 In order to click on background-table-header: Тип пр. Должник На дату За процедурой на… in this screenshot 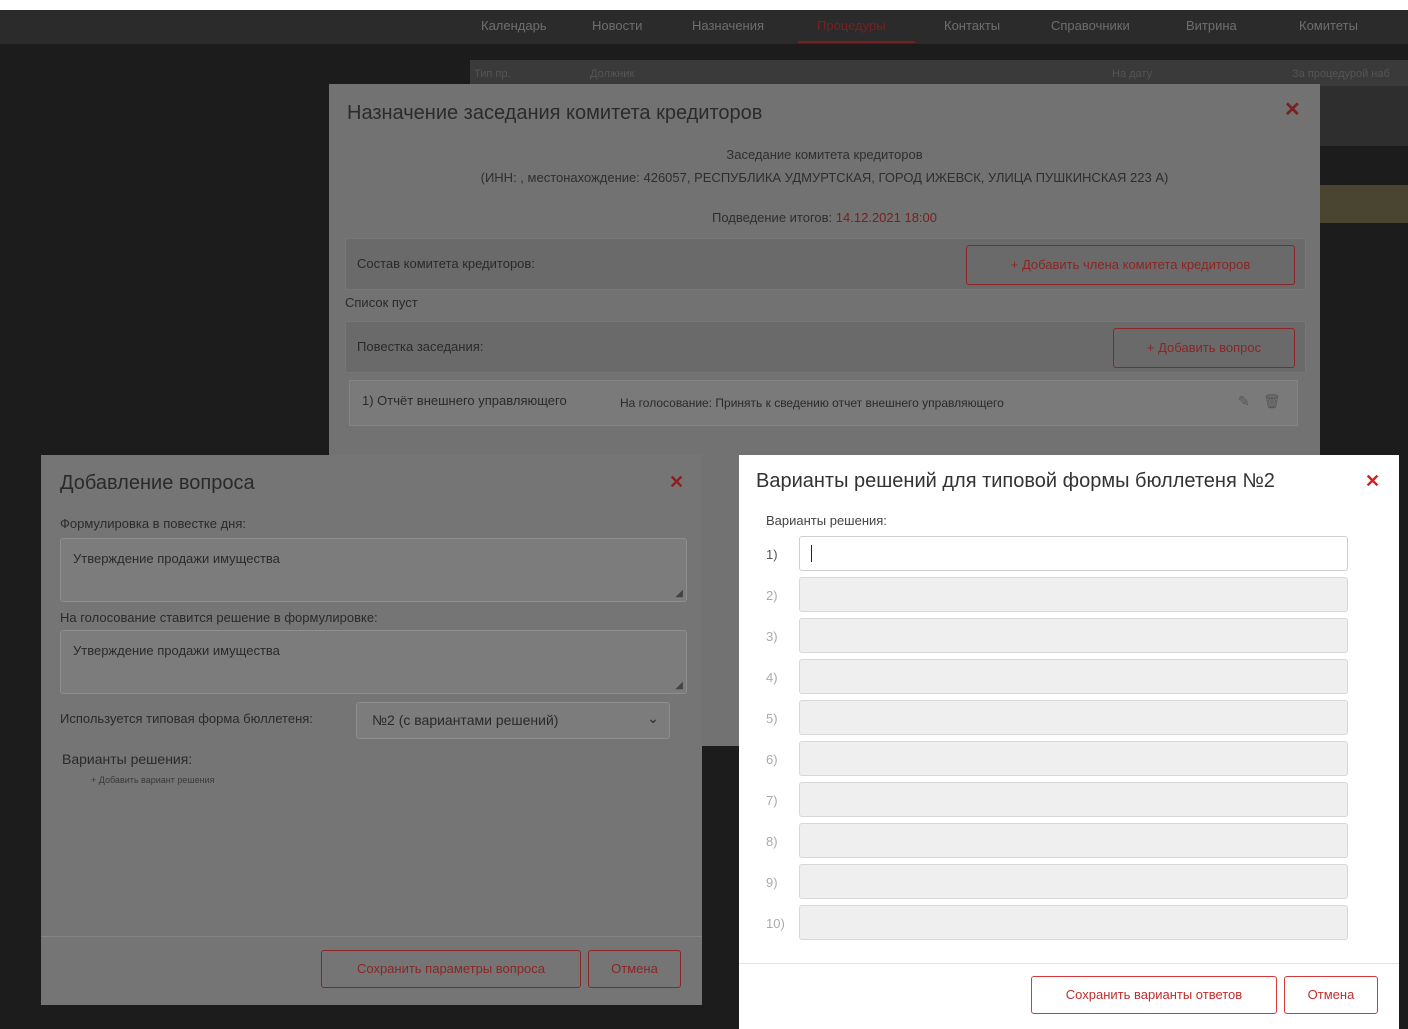, I will do `click(939, 73)`.